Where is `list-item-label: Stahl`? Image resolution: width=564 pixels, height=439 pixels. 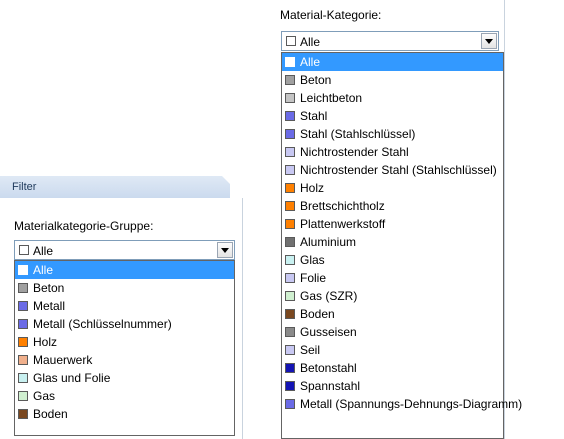
list-item-label: Stahl is located at coordinates (314, 116).